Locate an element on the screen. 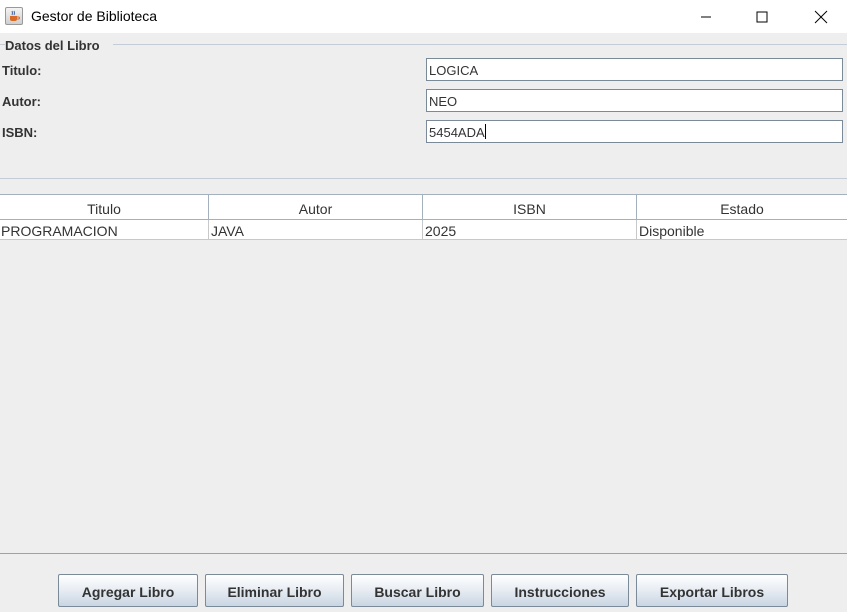  cell-isbn: 2025 is located at coordinates (530, 229).